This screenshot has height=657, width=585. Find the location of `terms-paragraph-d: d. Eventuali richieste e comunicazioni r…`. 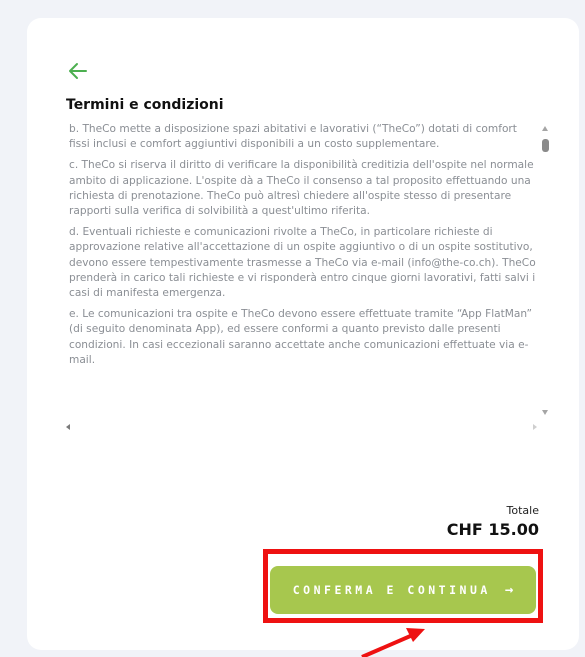

terms-paragraph-d: d. Eventuali richieste e comunicazioni r… is located at coordinates (302, 263).